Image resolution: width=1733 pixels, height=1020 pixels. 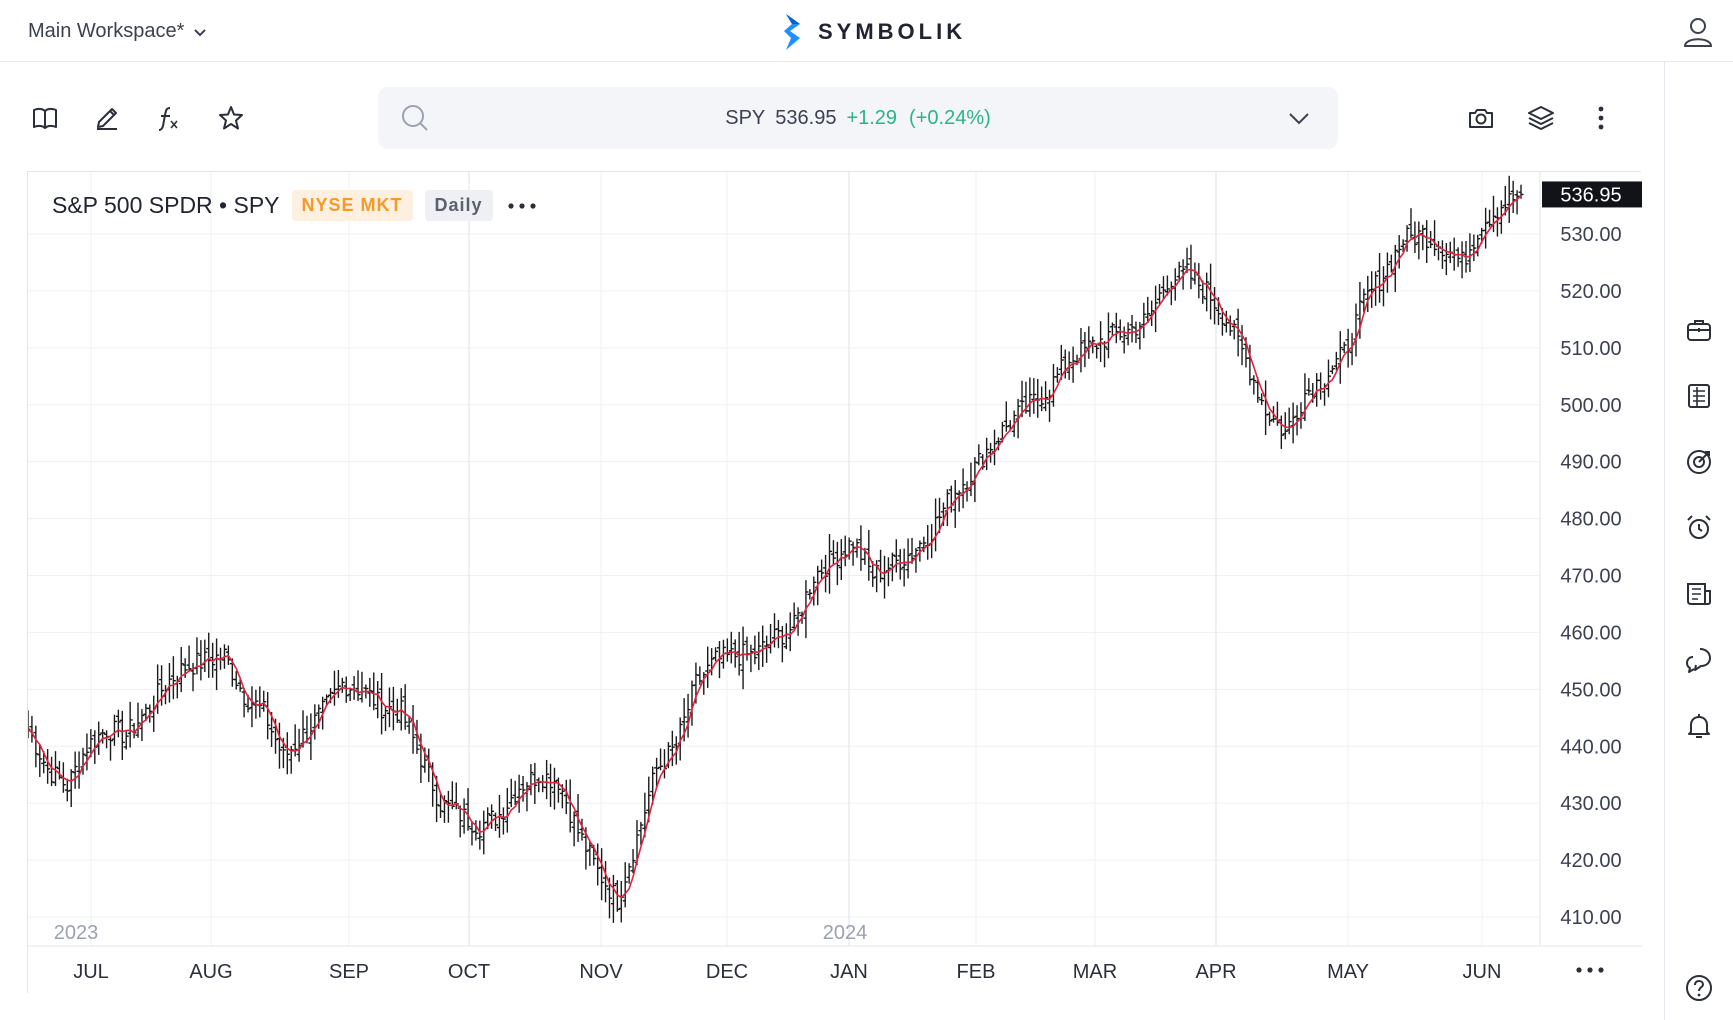 What do you see at coordinates (1095, 972) in the screenshot?
I see `x-tick-label: MAR` at bounding box center [1095, 972].